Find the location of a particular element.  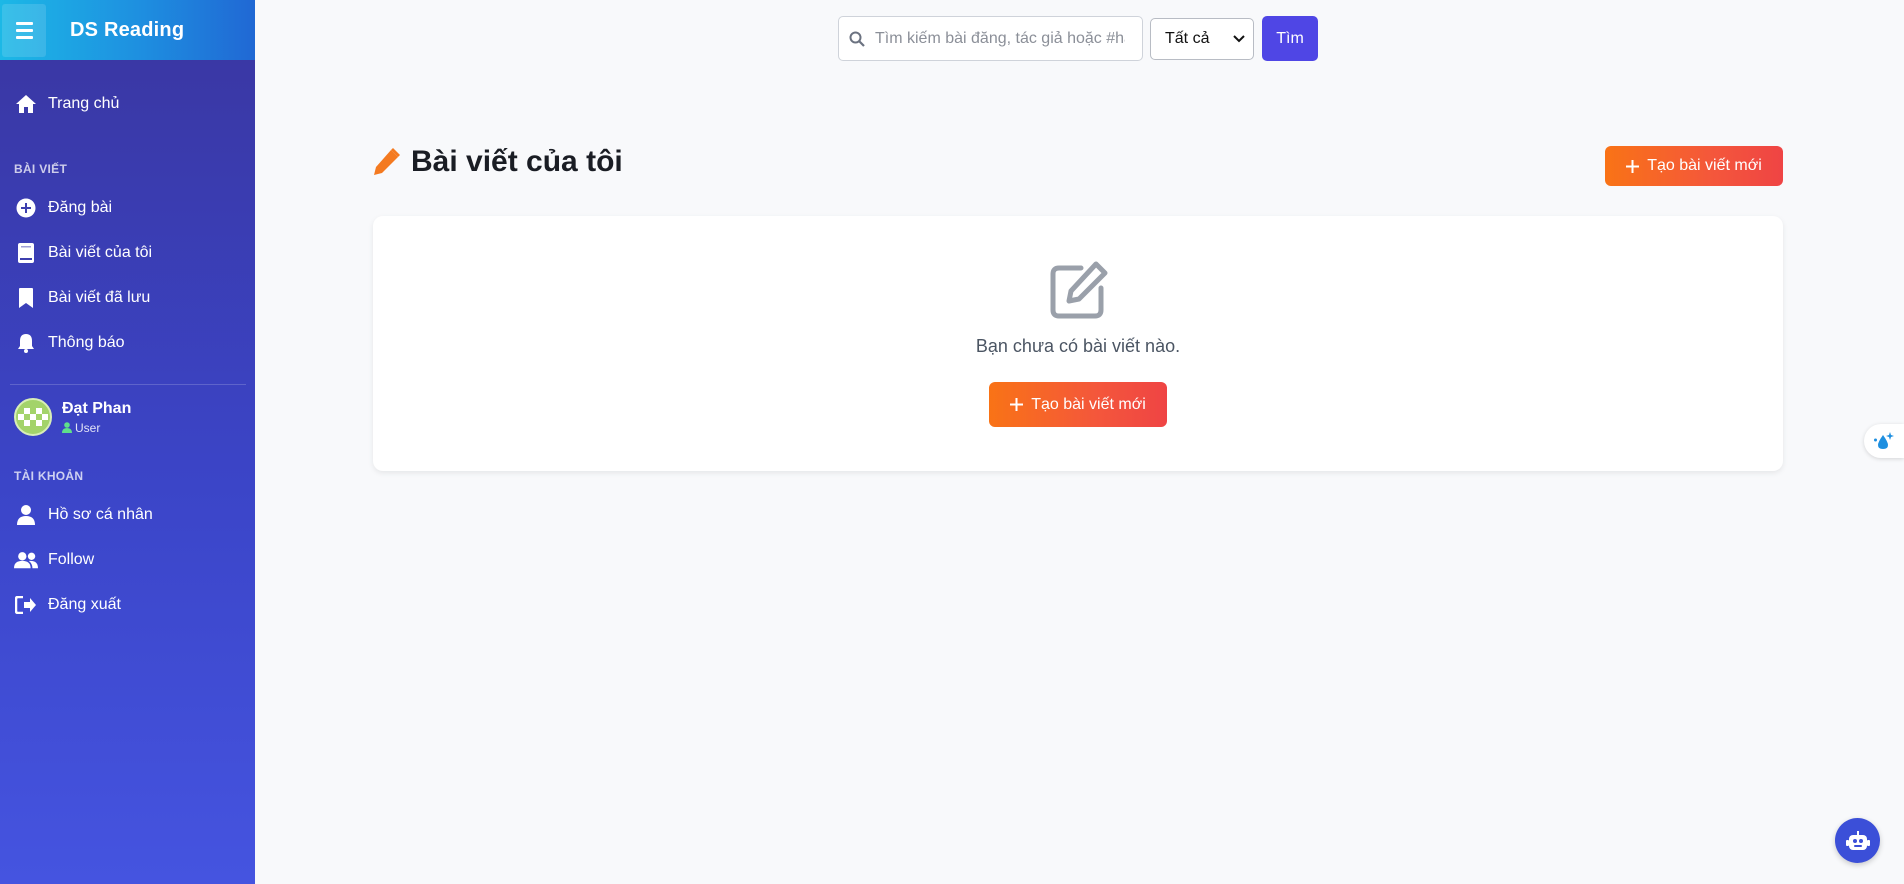

sidebar-item-my-posts: Bài viết của tôi is located at coordinates (127, 253).